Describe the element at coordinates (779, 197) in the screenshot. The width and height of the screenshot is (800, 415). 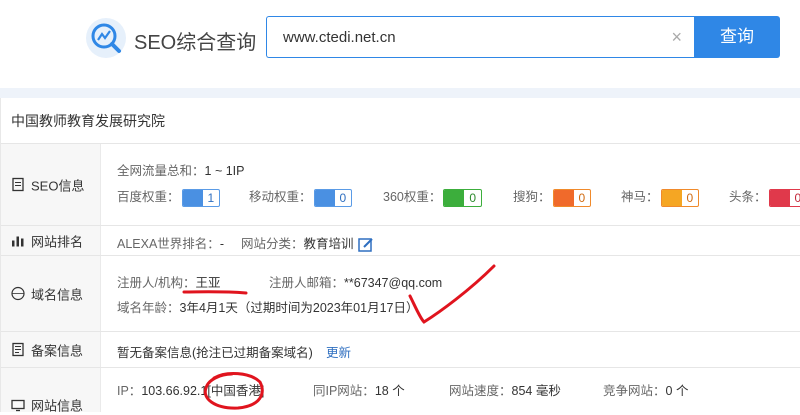
I see `toutiao-icon` at that location.